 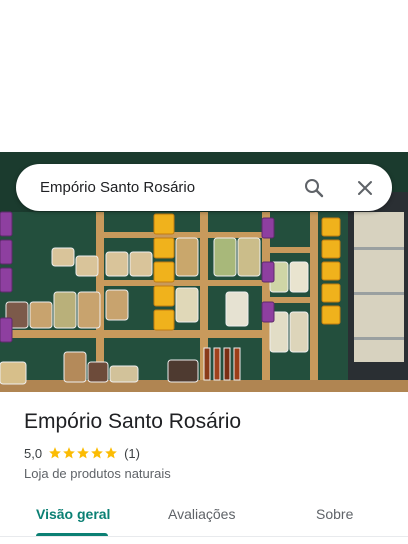 I want to click on tab-overview: Visão geral, so click(x=73, y=514).